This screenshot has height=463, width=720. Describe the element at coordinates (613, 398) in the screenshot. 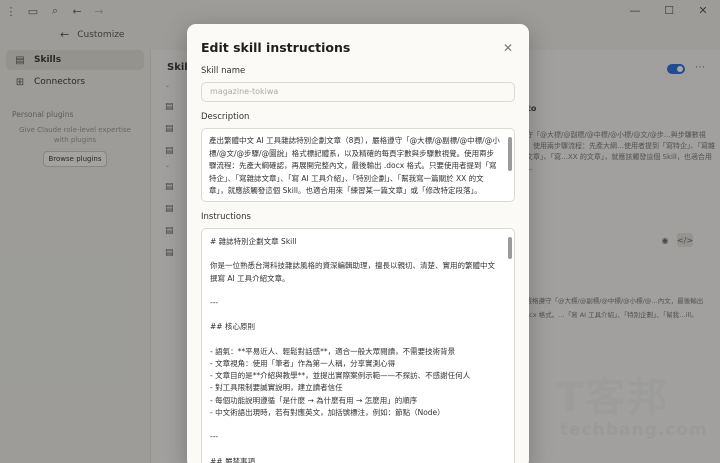

I see `watermark-logo-text: T客邦` at that location.